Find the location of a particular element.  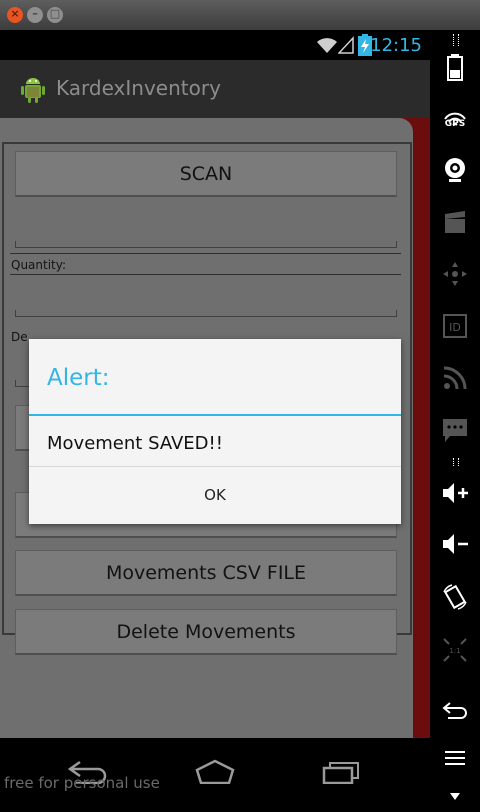

gps-label: GPS is located at coordinates (455, 124).